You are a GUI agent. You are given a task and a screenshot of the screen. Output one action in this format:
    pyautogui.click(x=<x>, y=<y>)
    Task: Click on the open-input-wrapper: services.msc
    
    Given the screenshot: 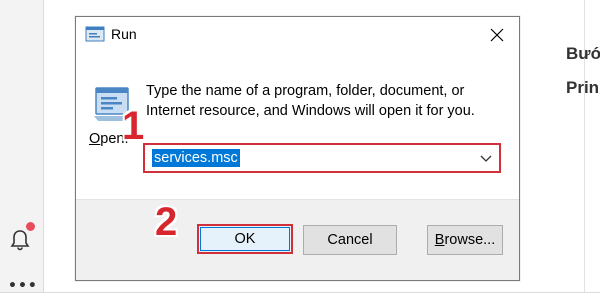 What is the action you would take?
    pyautogui.click(x=196, y=158)
    